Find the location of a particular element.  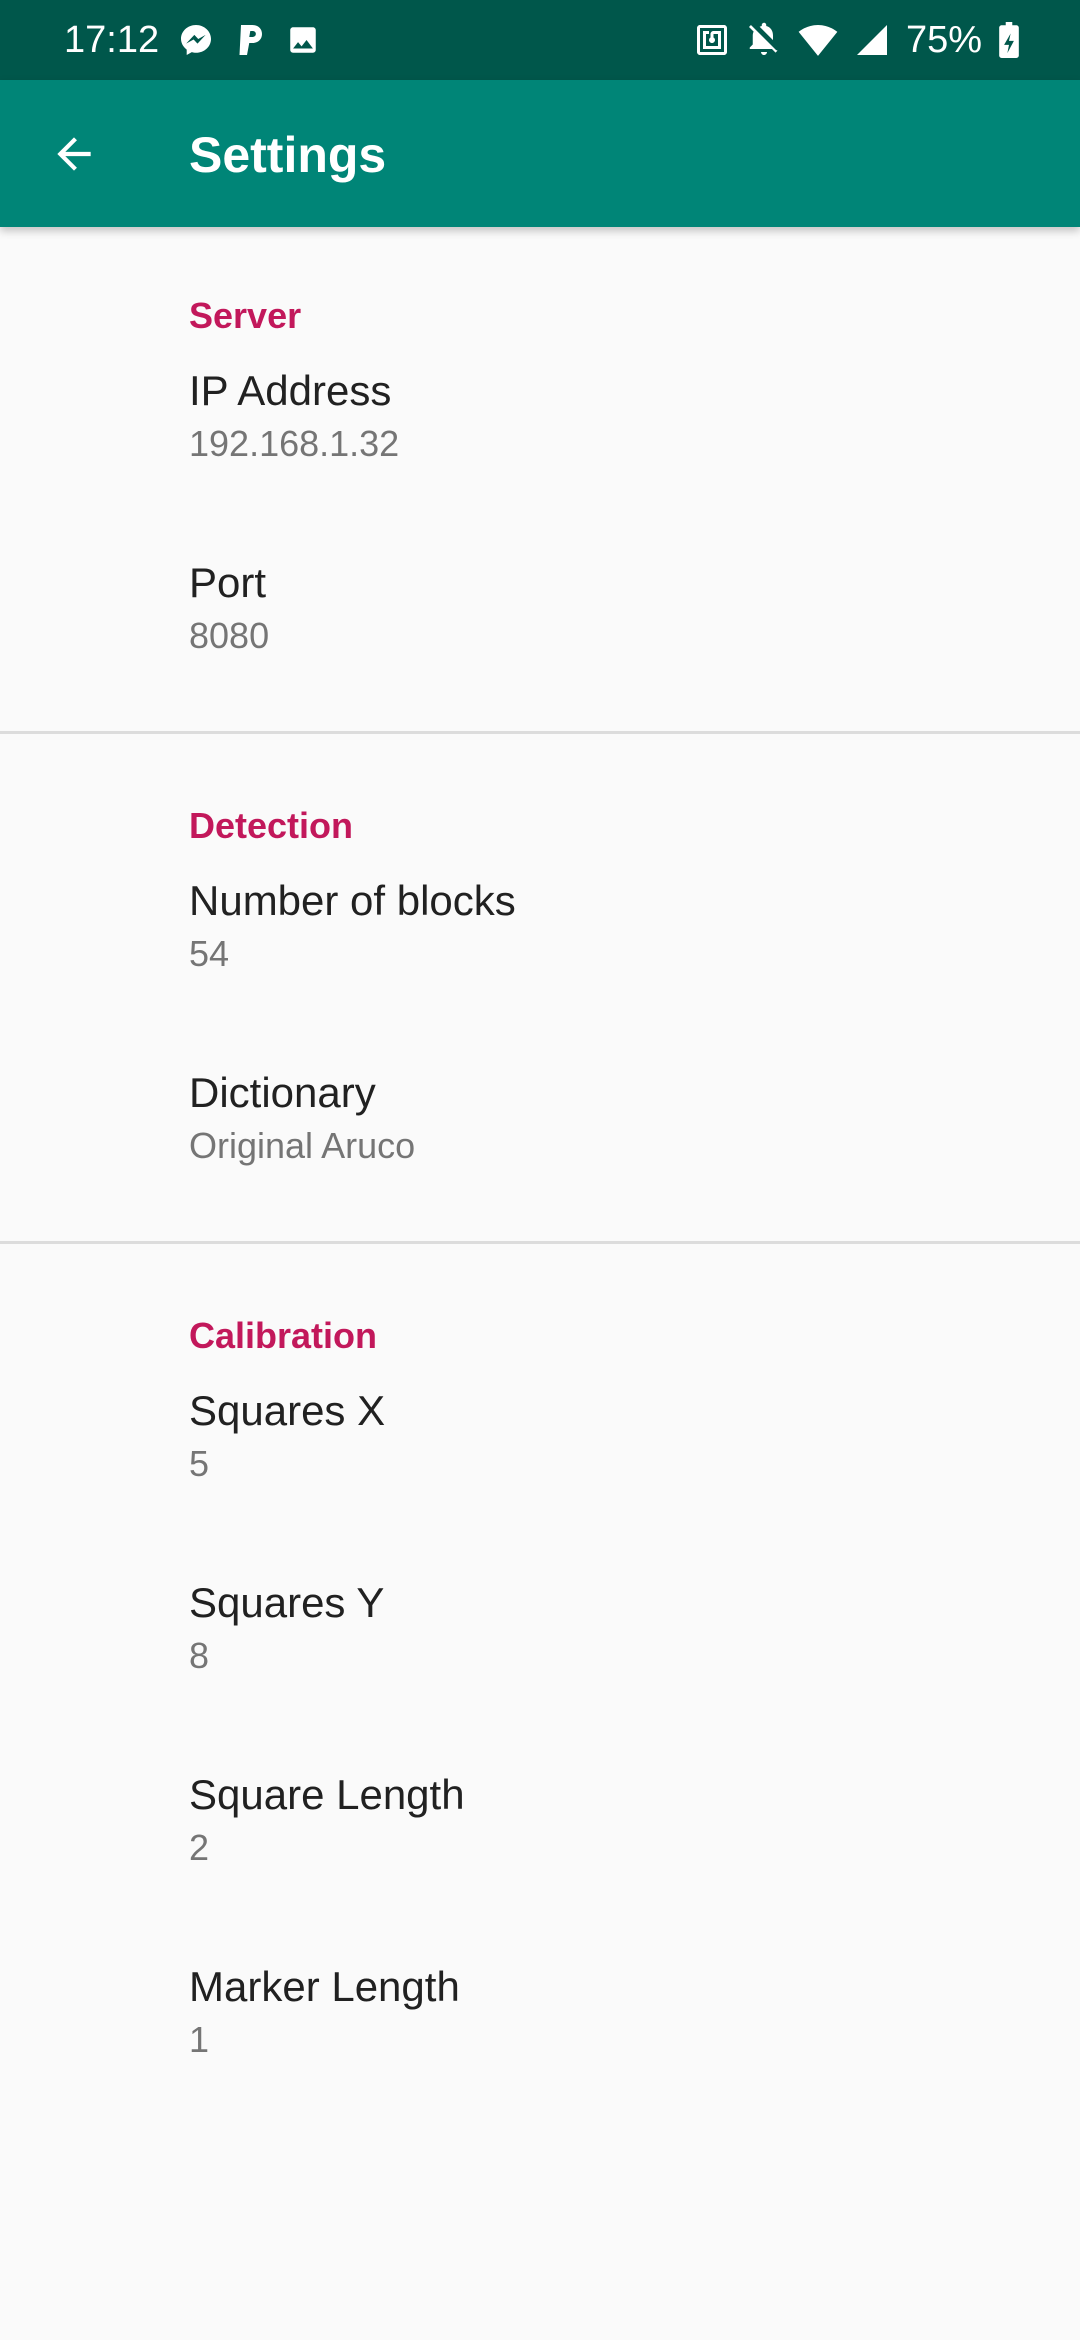

category-title-calibration: Calibration is located at coordinates (283, 1335).